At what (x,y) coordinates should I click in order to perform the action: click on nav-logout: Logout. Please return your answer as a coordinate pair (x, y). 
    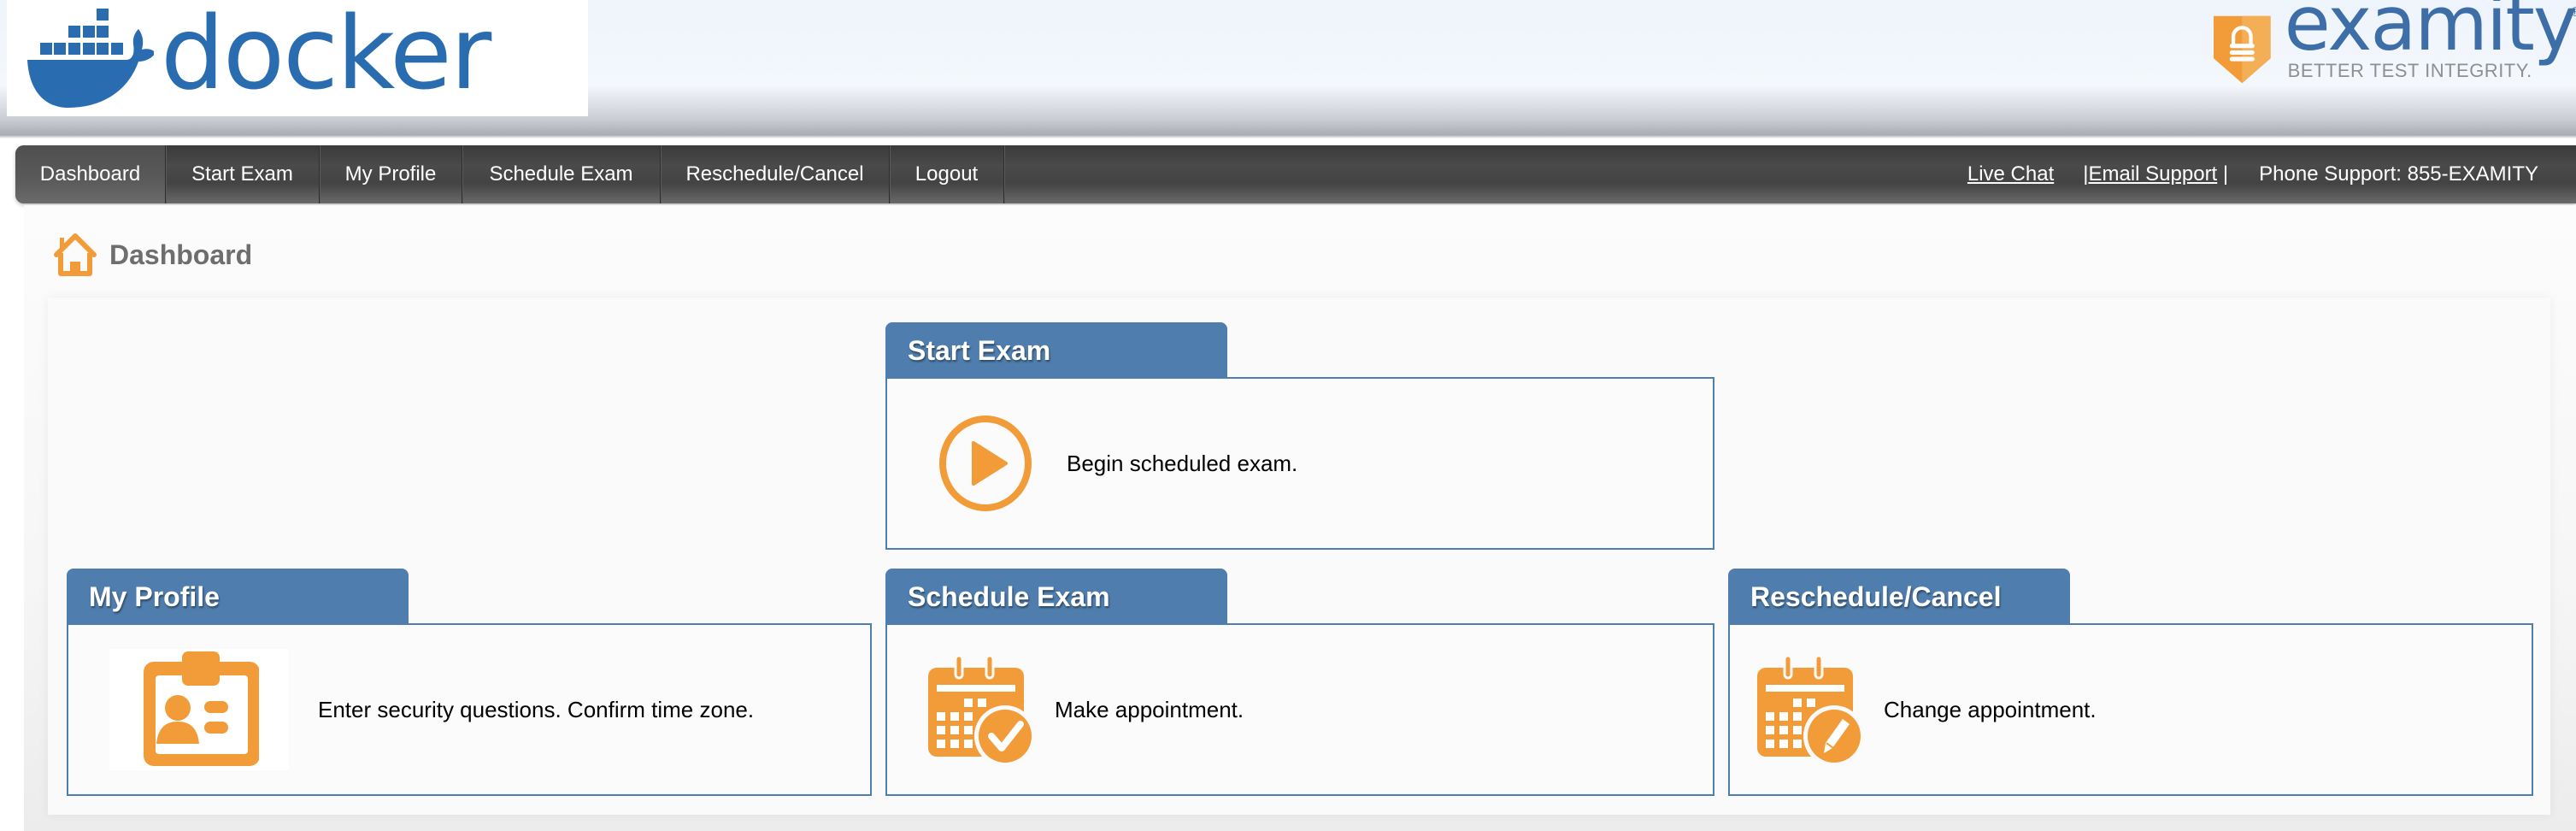
    Looking at the image, I should click on (947, 174).